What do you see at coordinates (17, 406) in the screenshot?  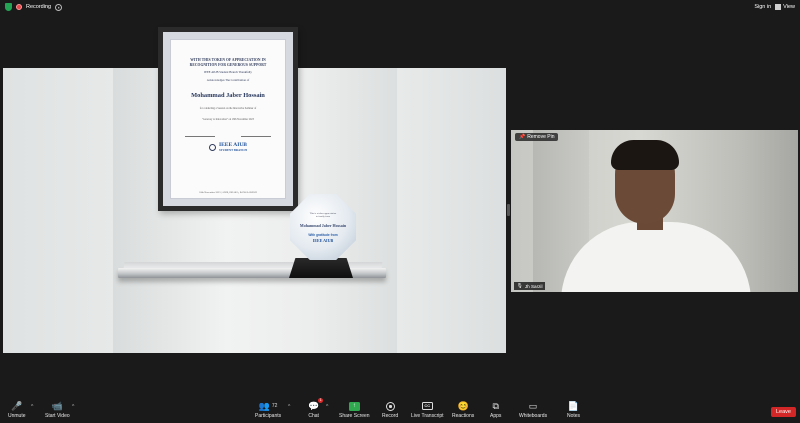 I see `mic-muted-icon: 🎤` at bounding box center [17, 406].